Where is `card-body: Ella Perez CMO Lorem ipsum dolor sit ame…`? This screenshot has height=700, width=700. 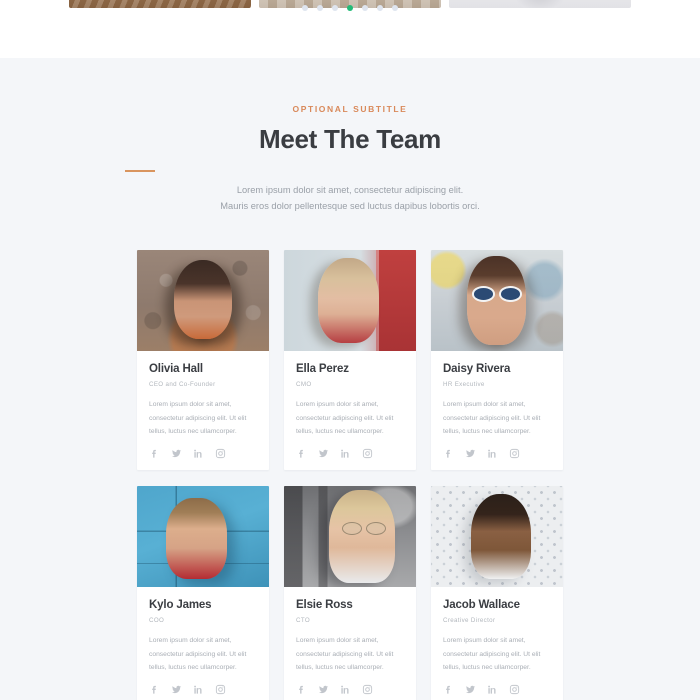
card-body: Ella Perez CMO Lorem ipsum dolor sit ame… is located at coordinates (350, 410).